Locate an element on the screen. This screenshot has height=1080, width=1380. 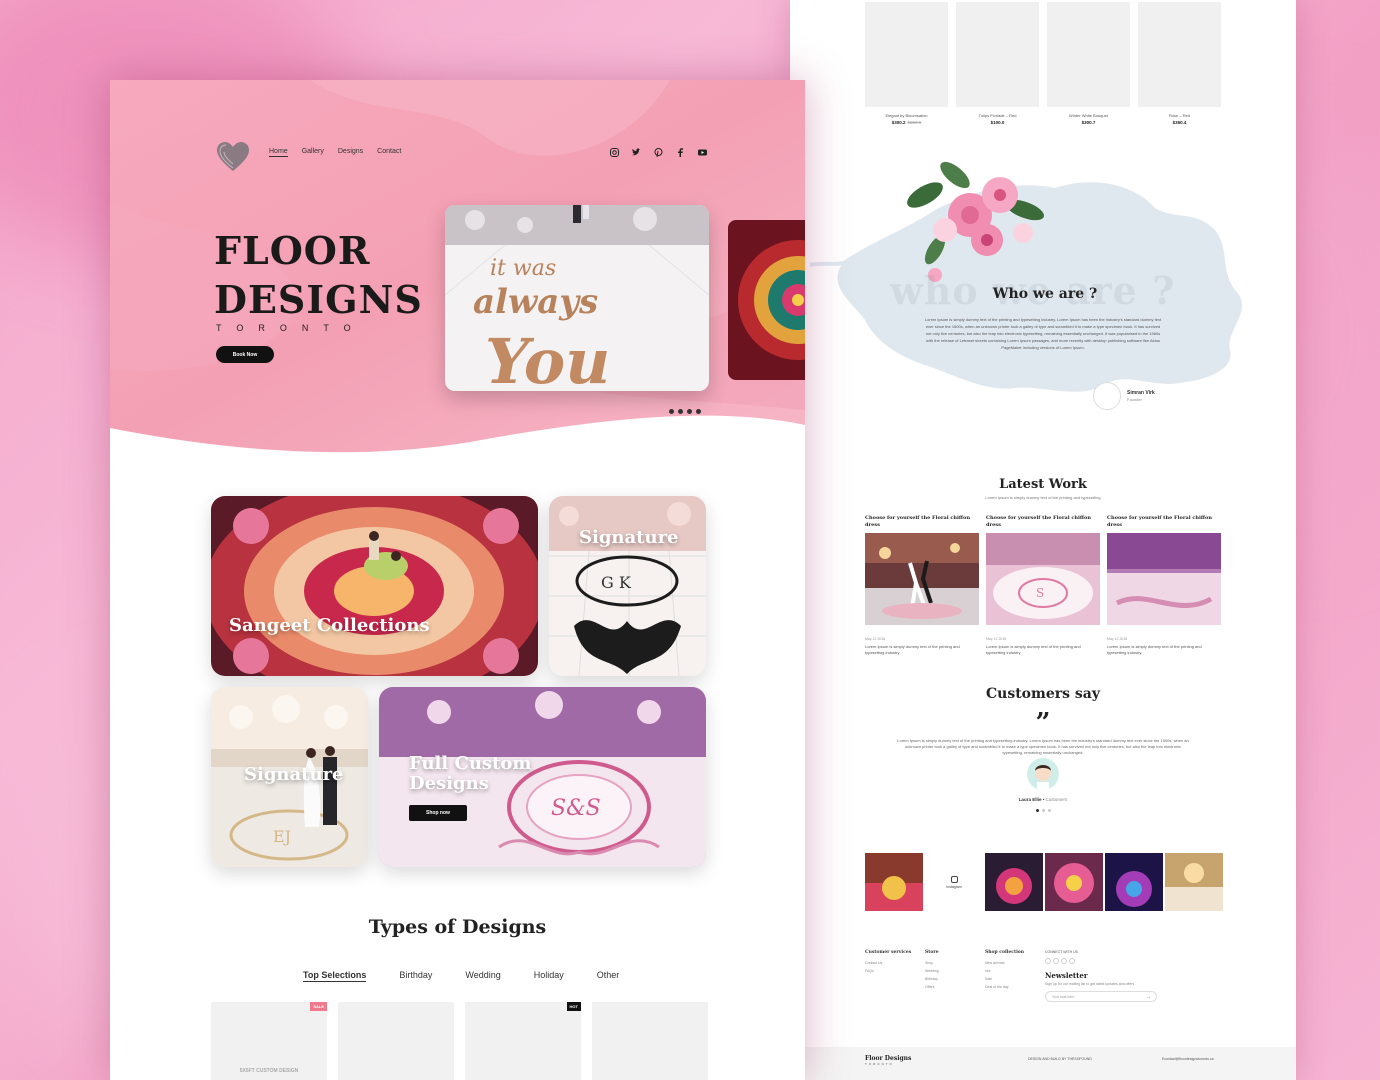
signature-tile-top: G K Signature is located at coordinates (627, 586).